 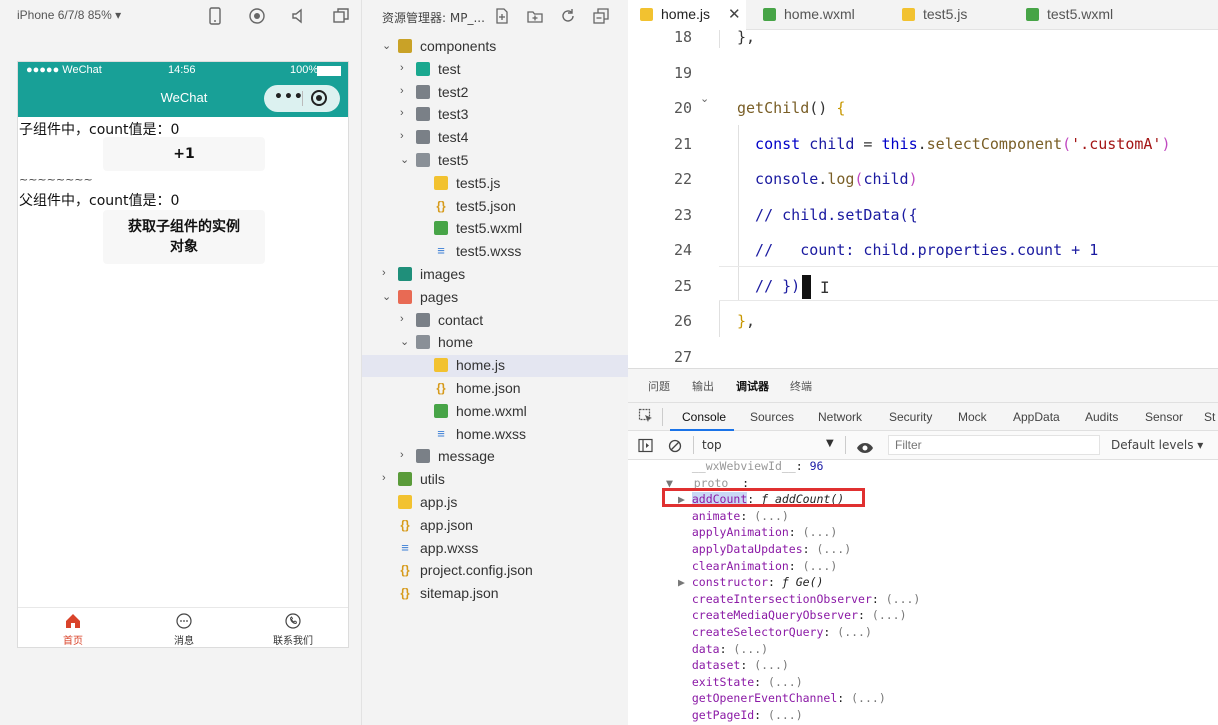 I want to click on tree-item-home-wxml: home.wxml, so click(x=495, y=412).